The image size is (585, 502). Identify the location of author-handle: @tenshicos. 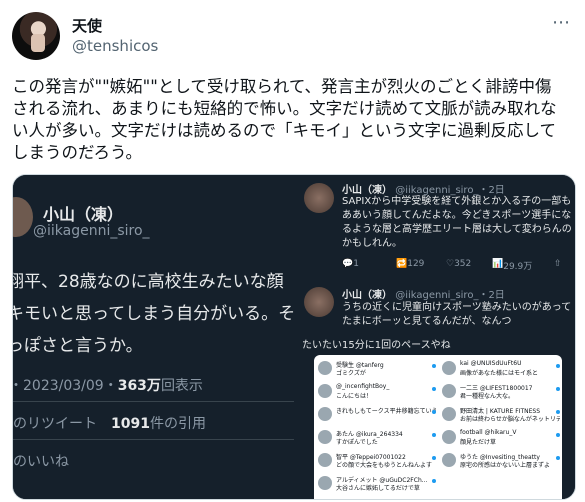
(115, 46).